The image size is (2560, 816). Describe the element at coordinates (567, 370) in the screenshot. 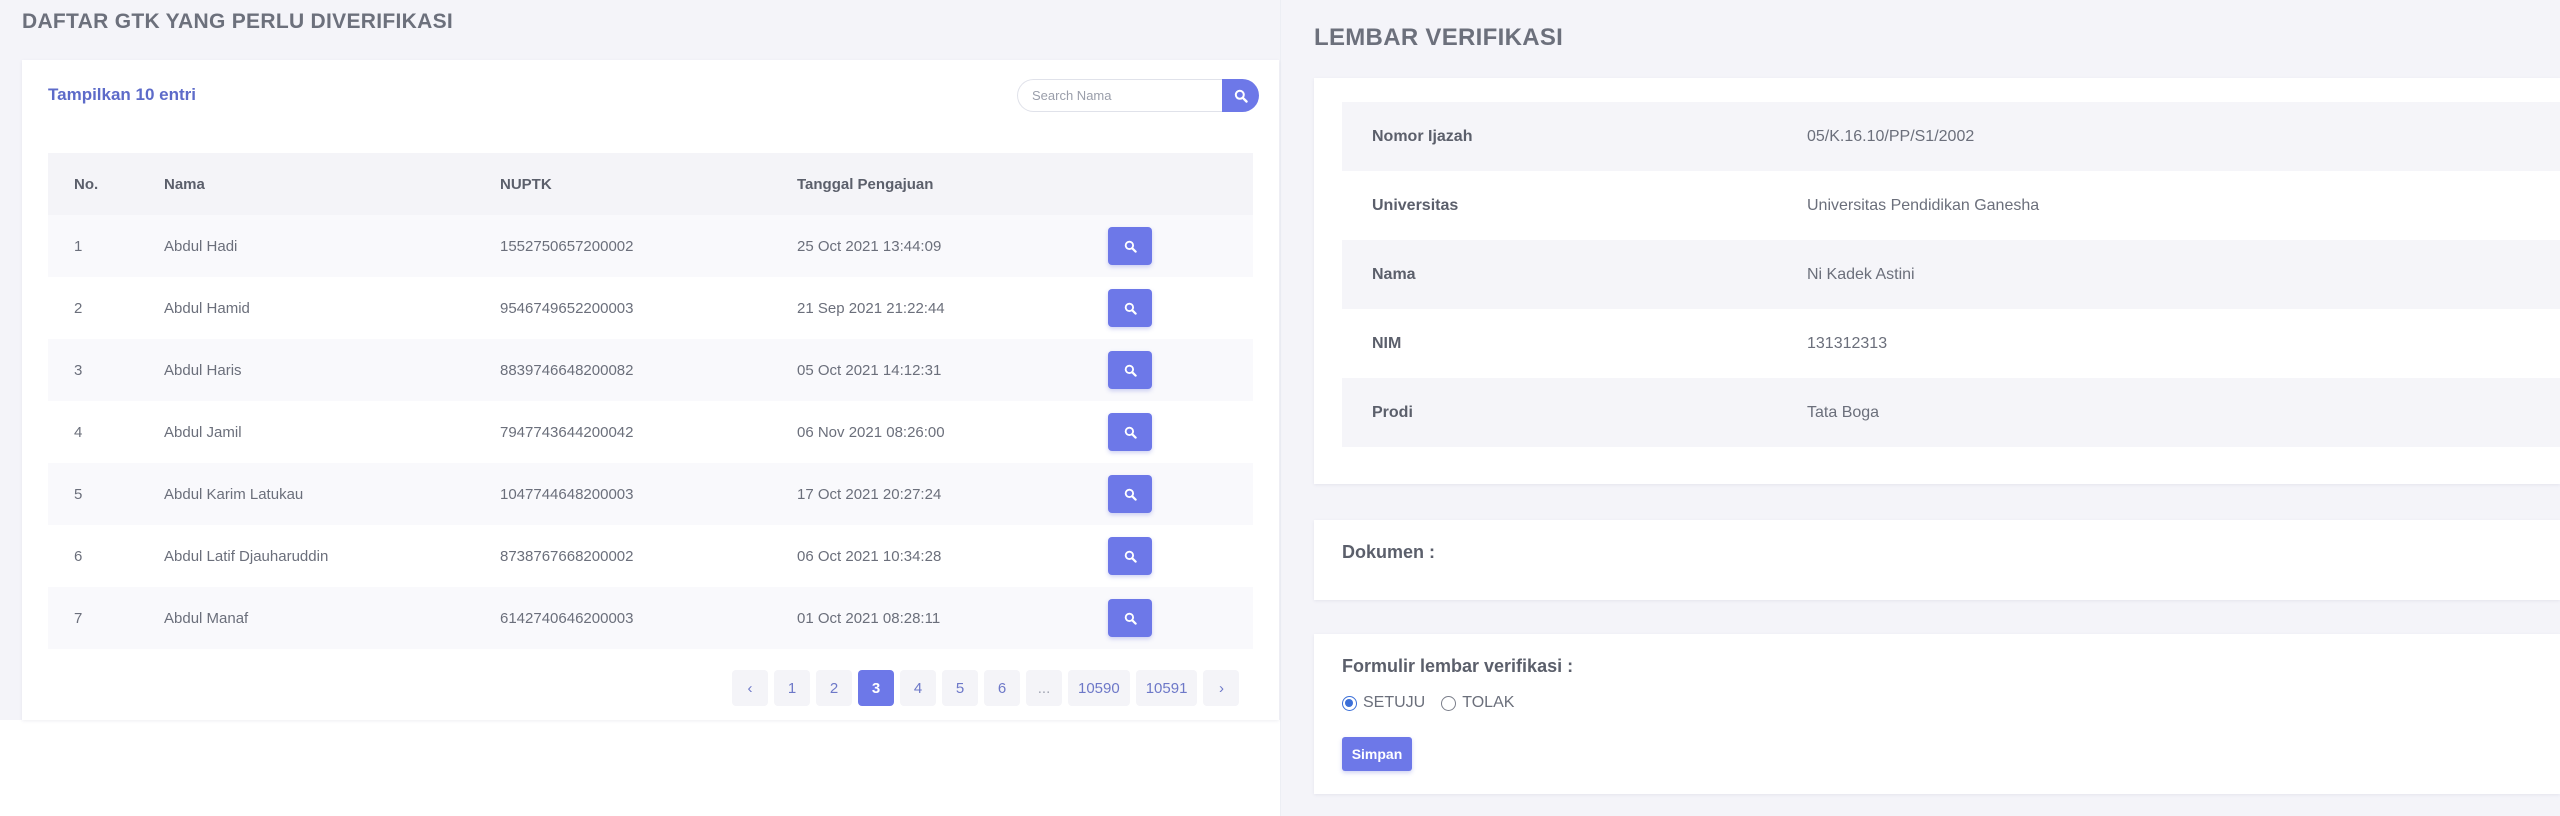

I see `cell-nuptk: 8839746648200082` at that location.